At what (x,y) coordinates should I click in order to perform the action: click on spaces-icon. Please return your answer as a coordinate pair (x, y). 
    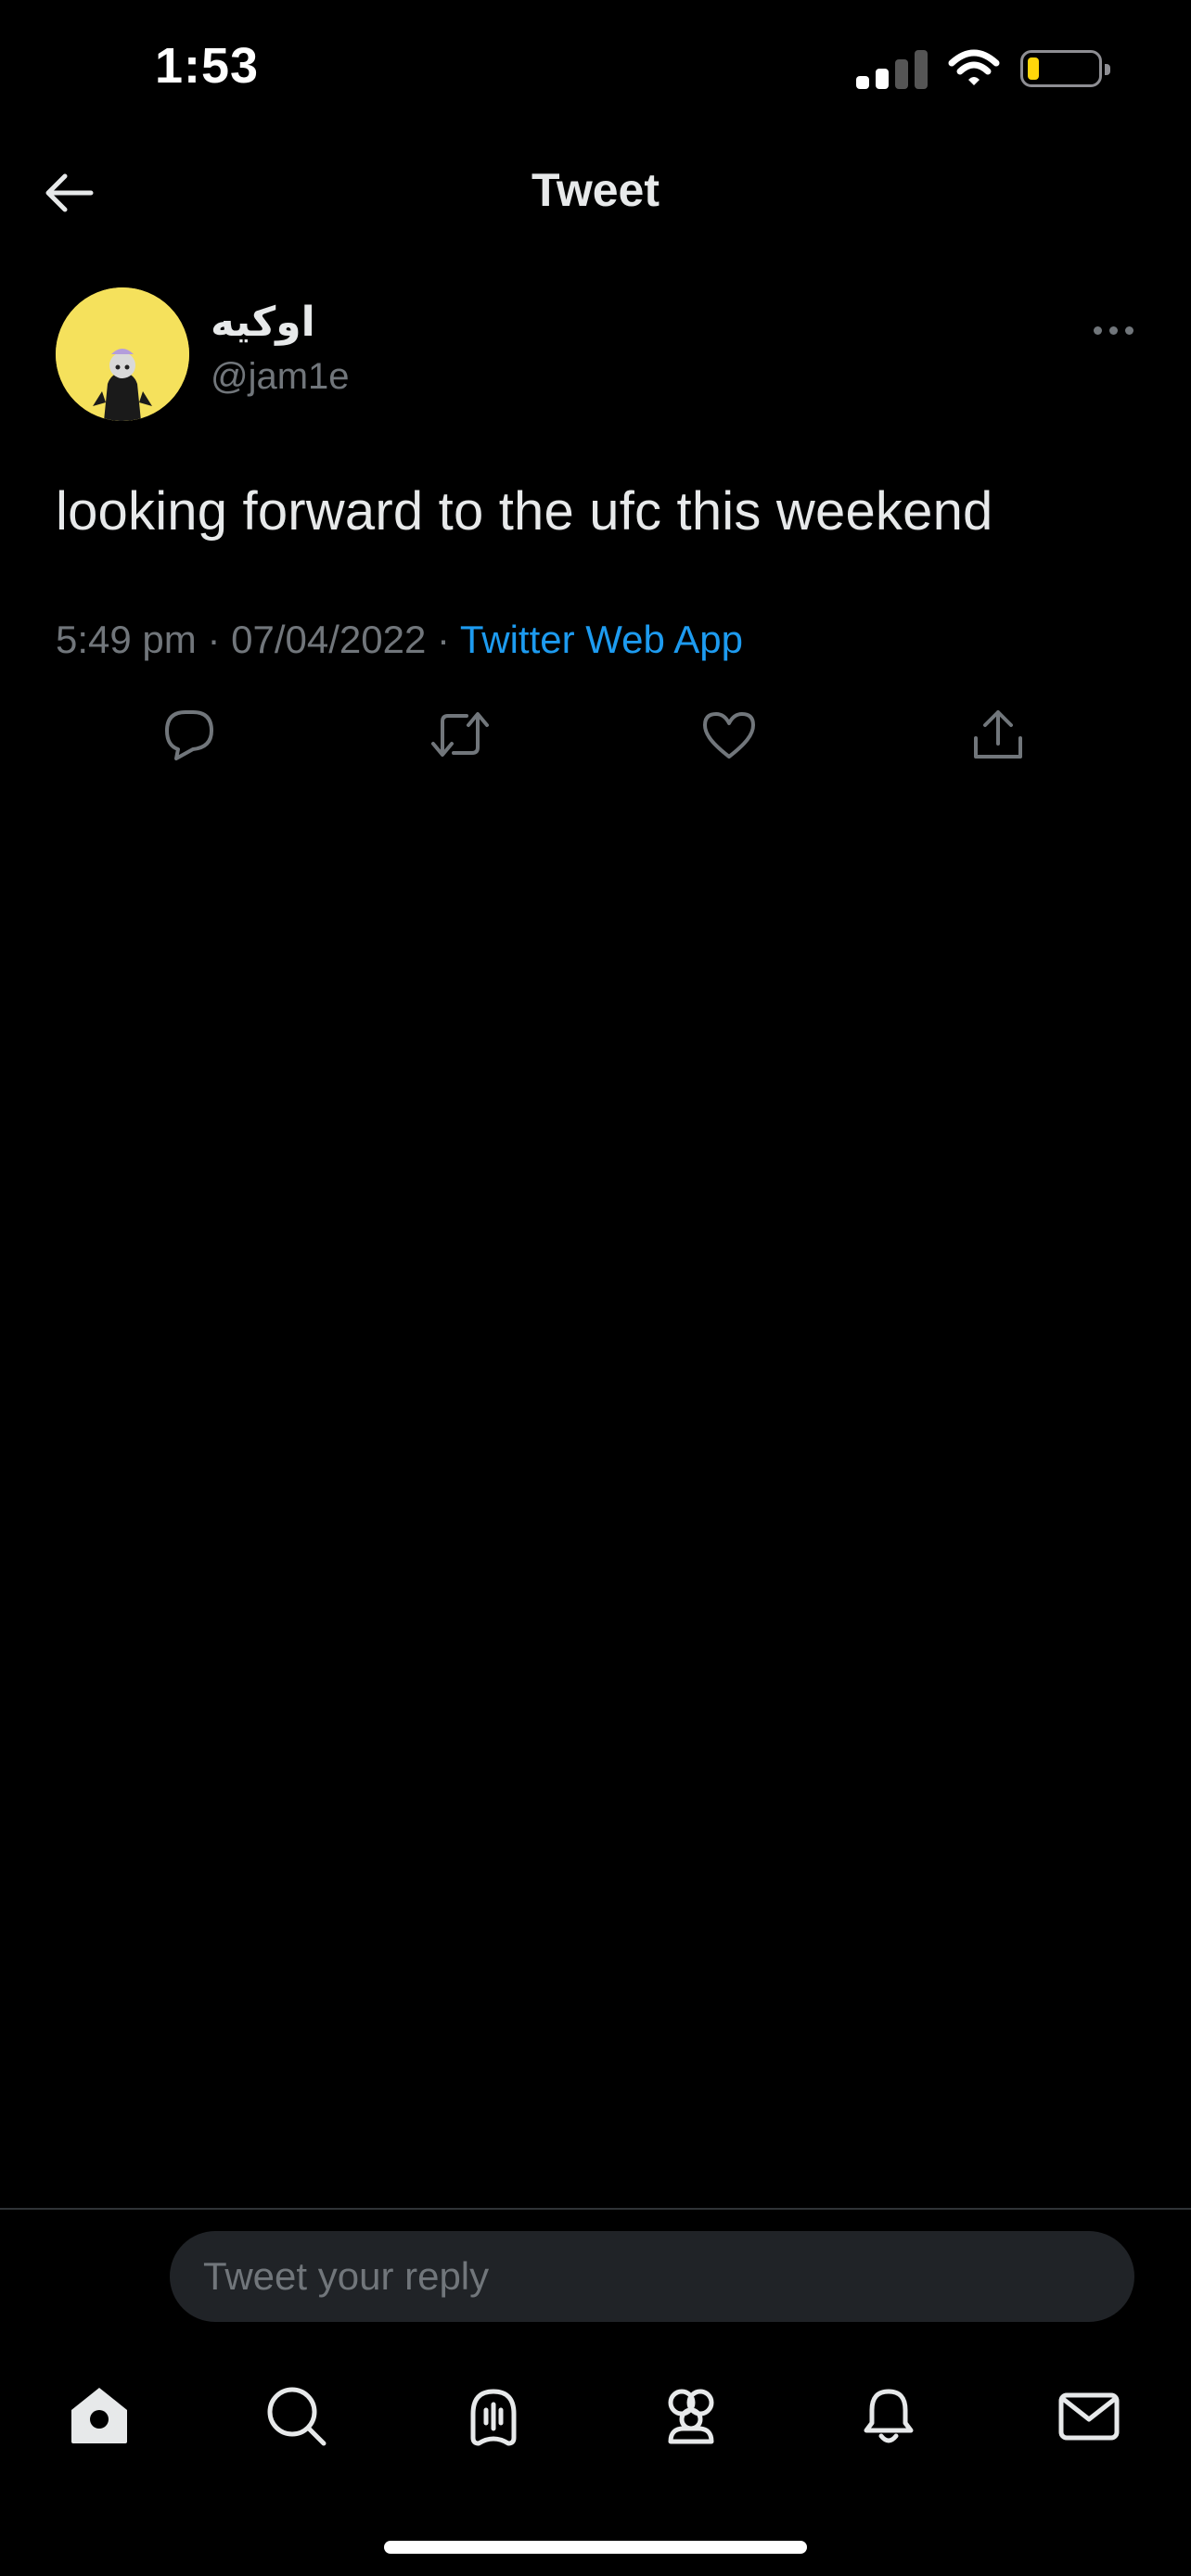
    Looking at the image, I should click on (493, 2418).